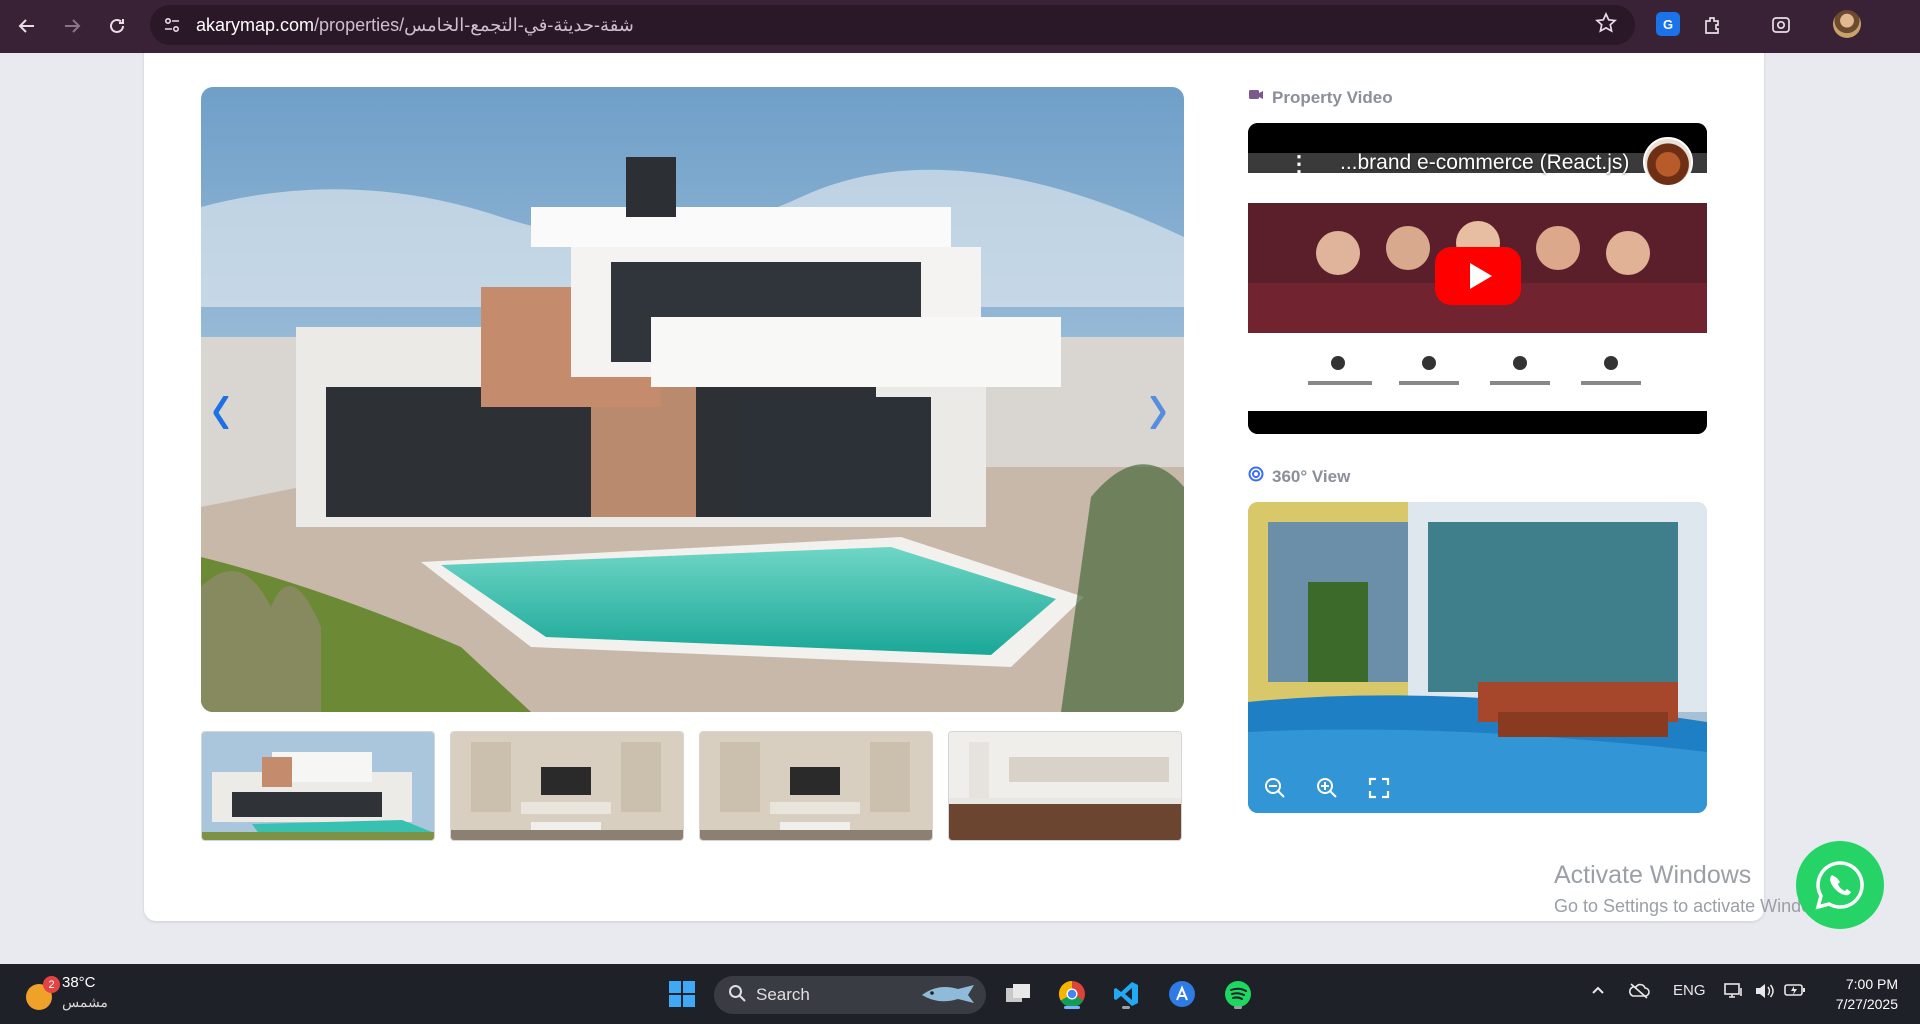  What do you see at coordinates (1327, 788) in the screenshot?
I see `zoom-in-icon` at bounding box center [1327, 788].